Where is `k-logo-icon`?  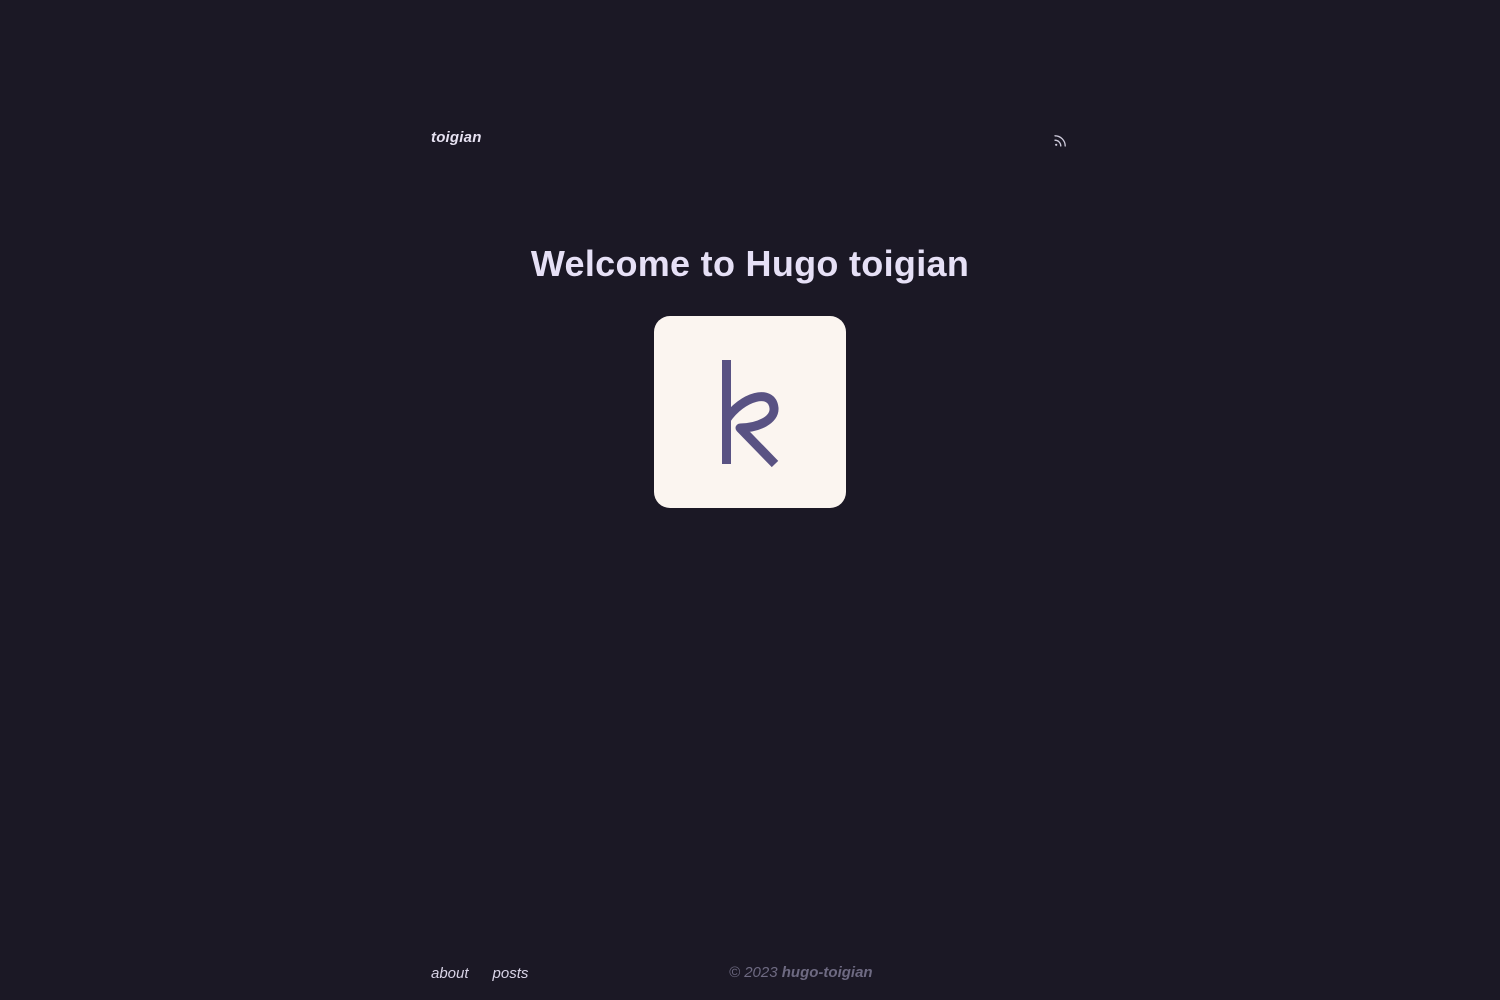
k-logo-icon is located at coordinates (750, 414).